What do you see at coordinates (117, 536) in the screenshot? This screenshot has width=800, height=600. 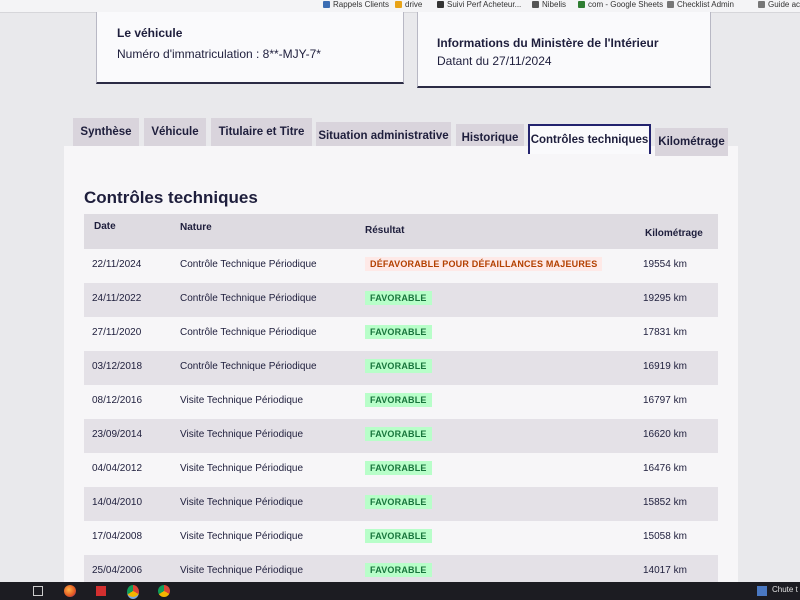 I see `cell-date: 17/04/2008` at bounding box center [117, 536].